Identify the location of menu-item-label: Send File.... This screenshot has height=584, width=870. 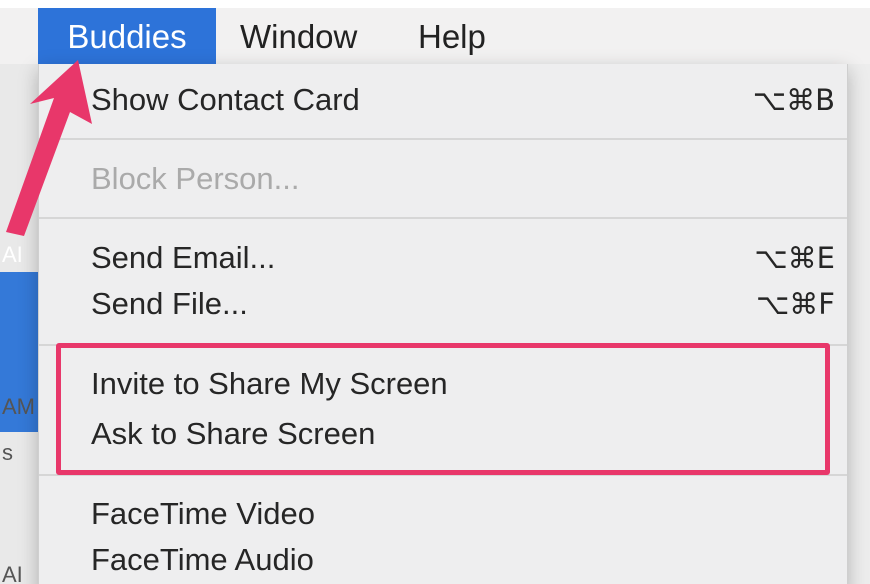
(169, 303).